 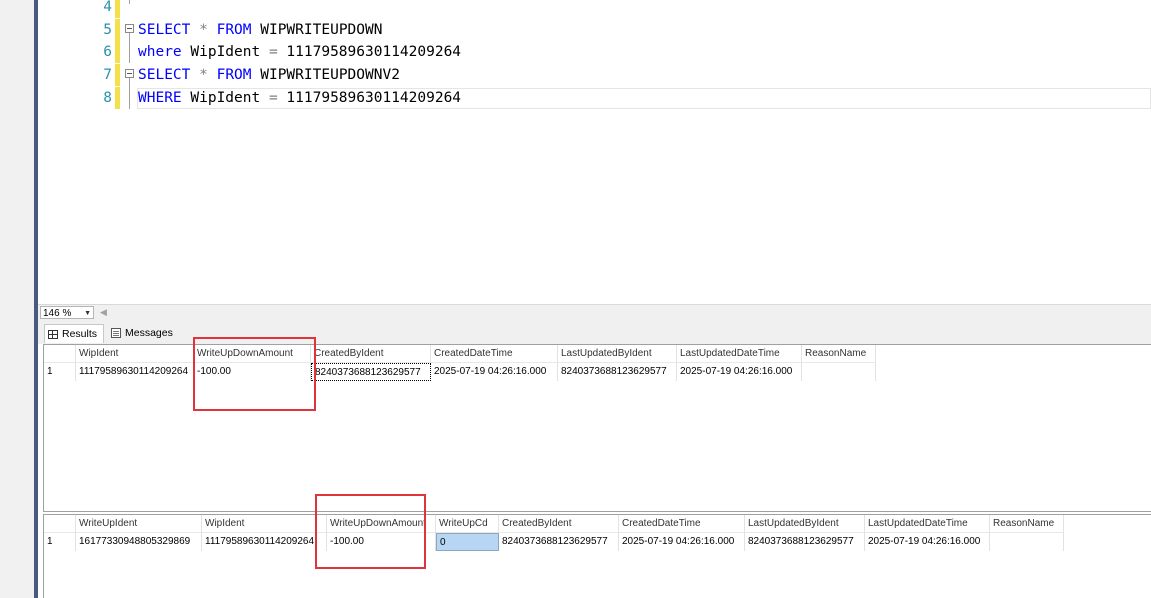 What do you see at coordinates (107, 30) in the screenshot?
I see `line-number: 5` at bounding box center [107, 30].